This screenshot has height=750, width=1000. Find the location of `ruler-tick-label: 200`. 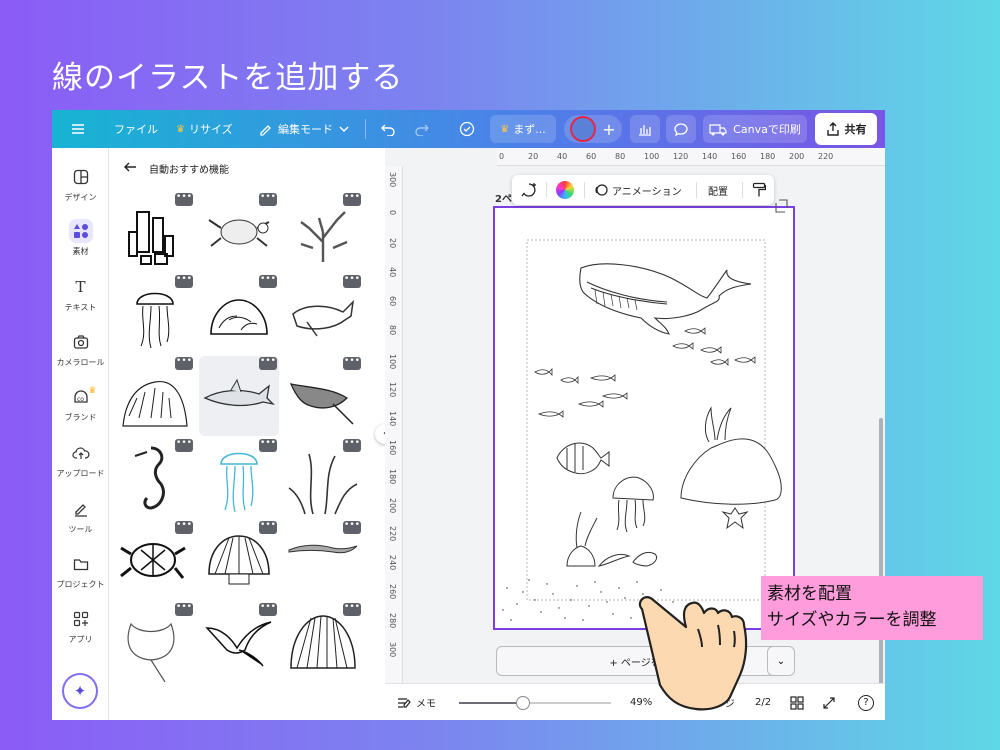

ruler-tick-label: 200 is located at coordinates (392, 506).